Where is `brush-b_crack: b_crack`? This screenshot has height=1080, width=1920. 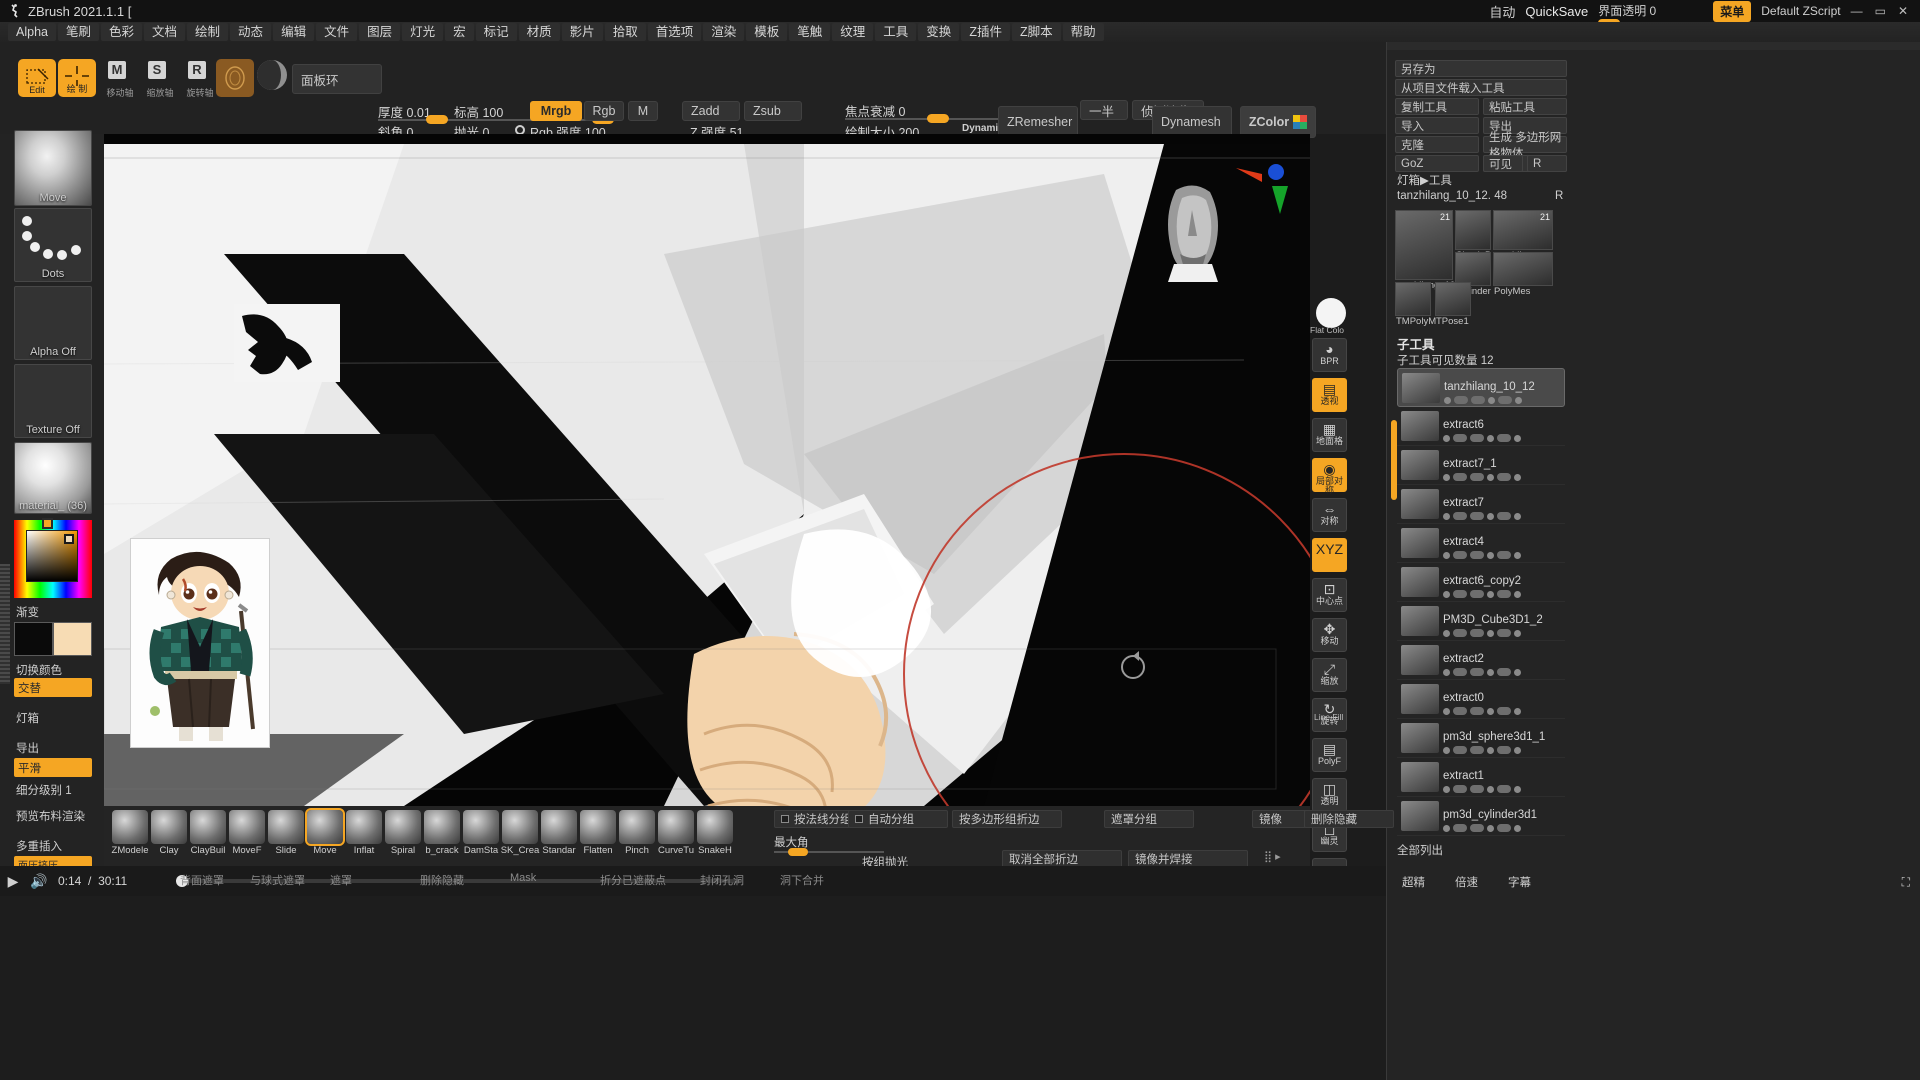
brush-b_crack: b_crack is located at coordinates (442, 833).